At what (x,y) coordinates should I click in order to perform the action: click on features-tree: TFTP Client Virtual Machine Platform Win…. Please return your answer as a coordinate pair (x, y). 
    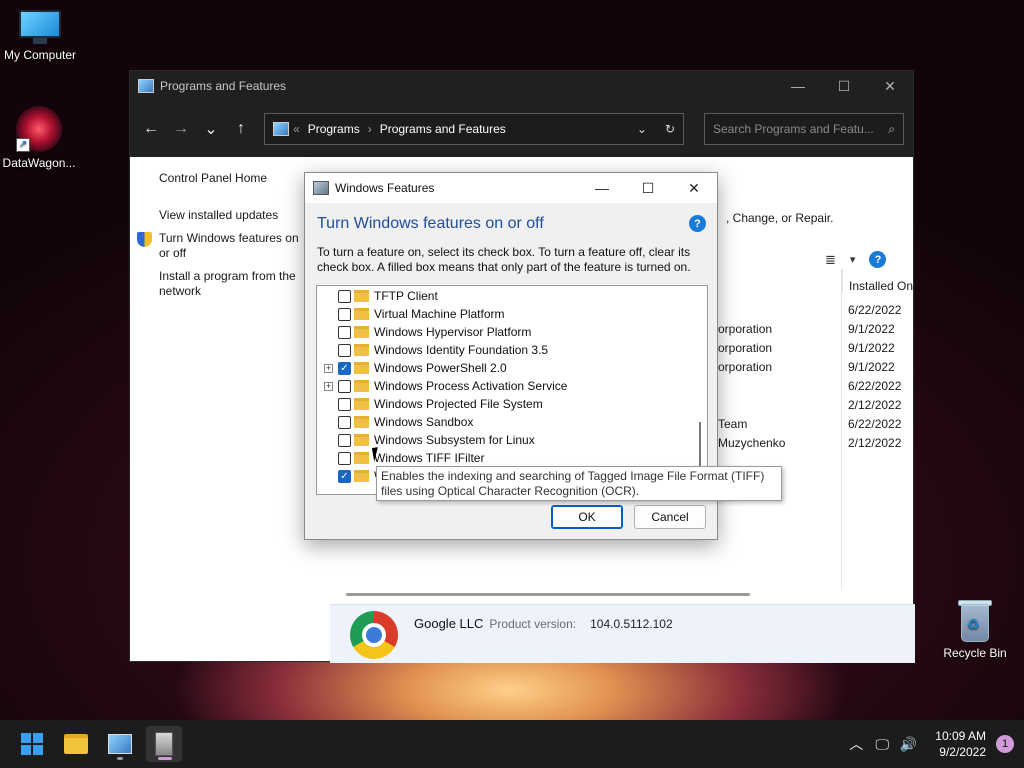
    Looking at the image, I should click on (512, 390).